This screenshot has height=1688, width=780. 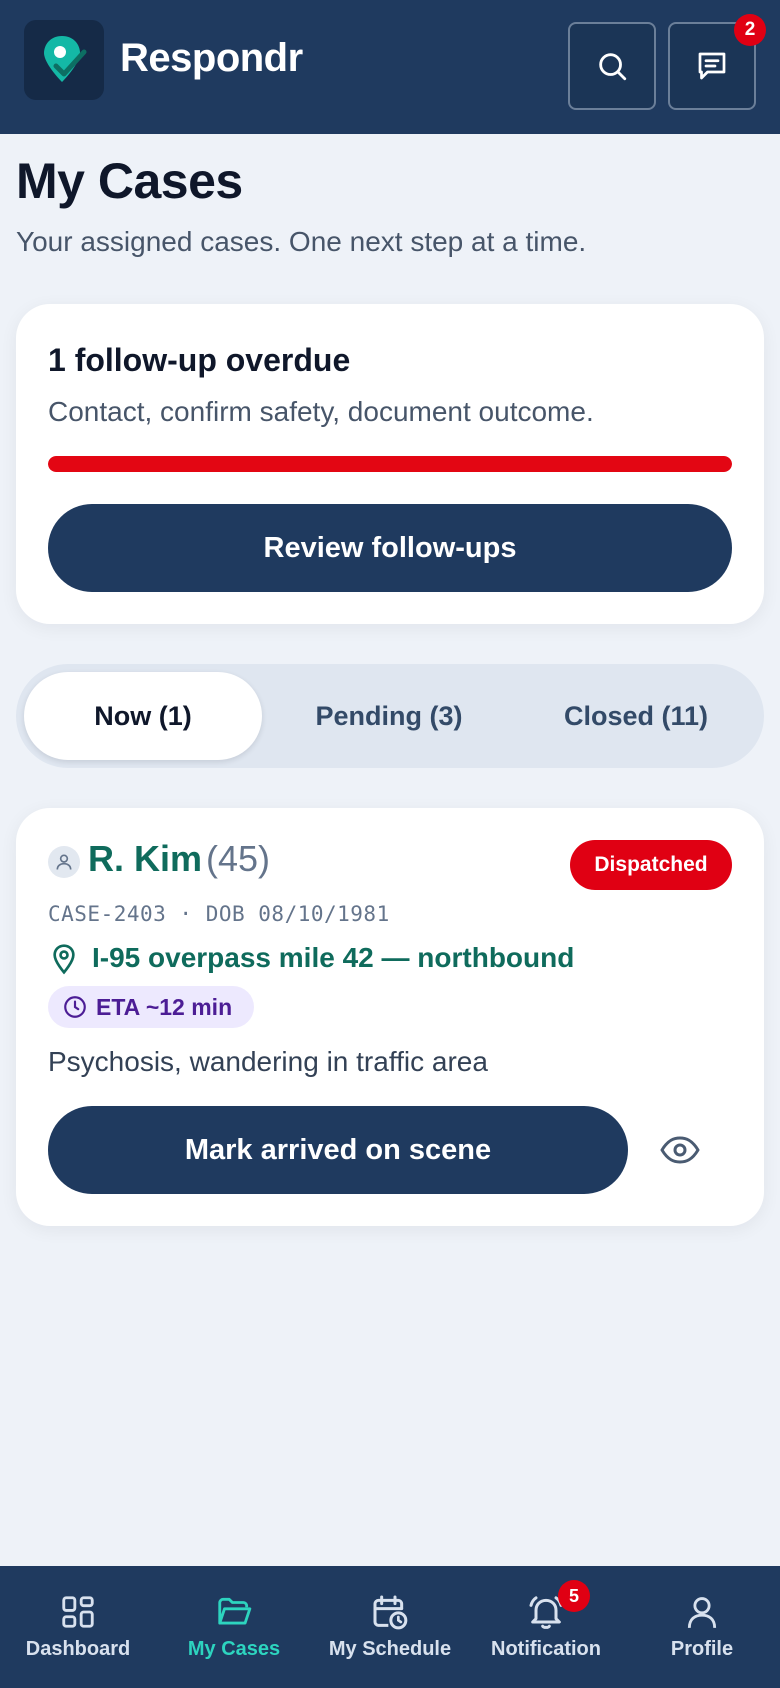 I want to click on avatar, so click(x=64, y=862).